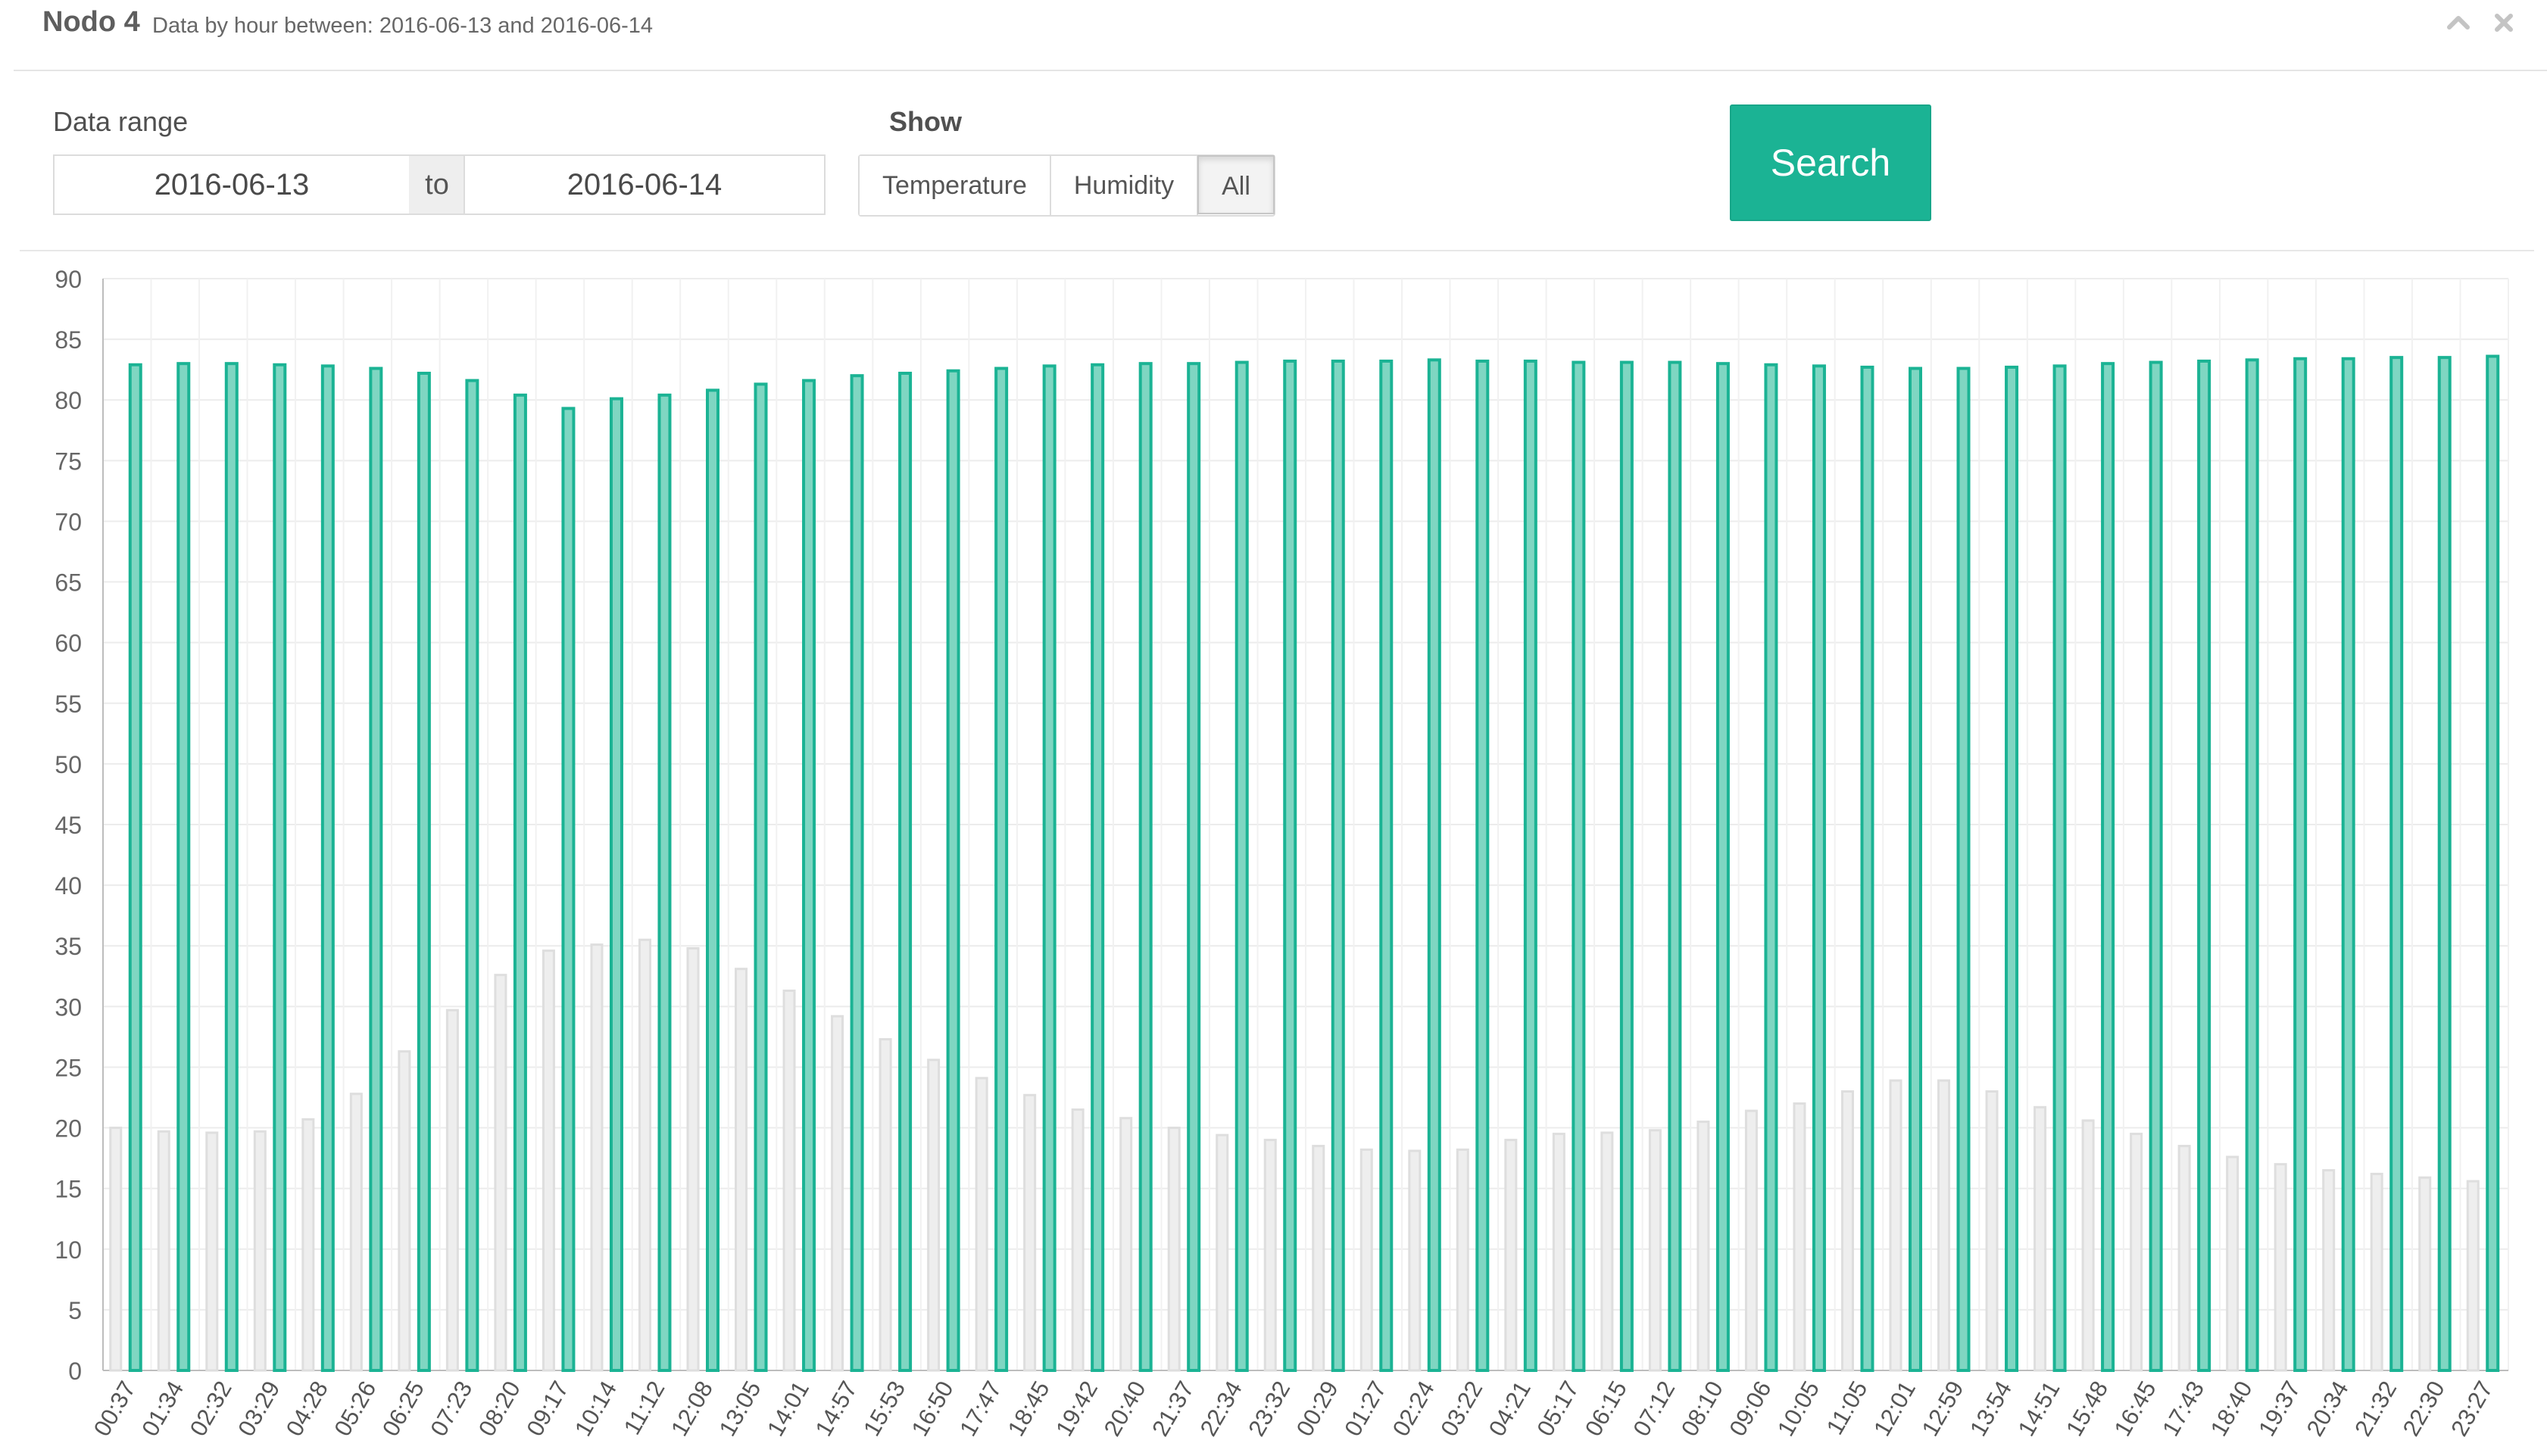 The width and height of the screenshot is (2547, 1456). Describe the element at coordinates (1510, 1408) in the screenshot. I see `x-tick-label: 04:21` at that location.